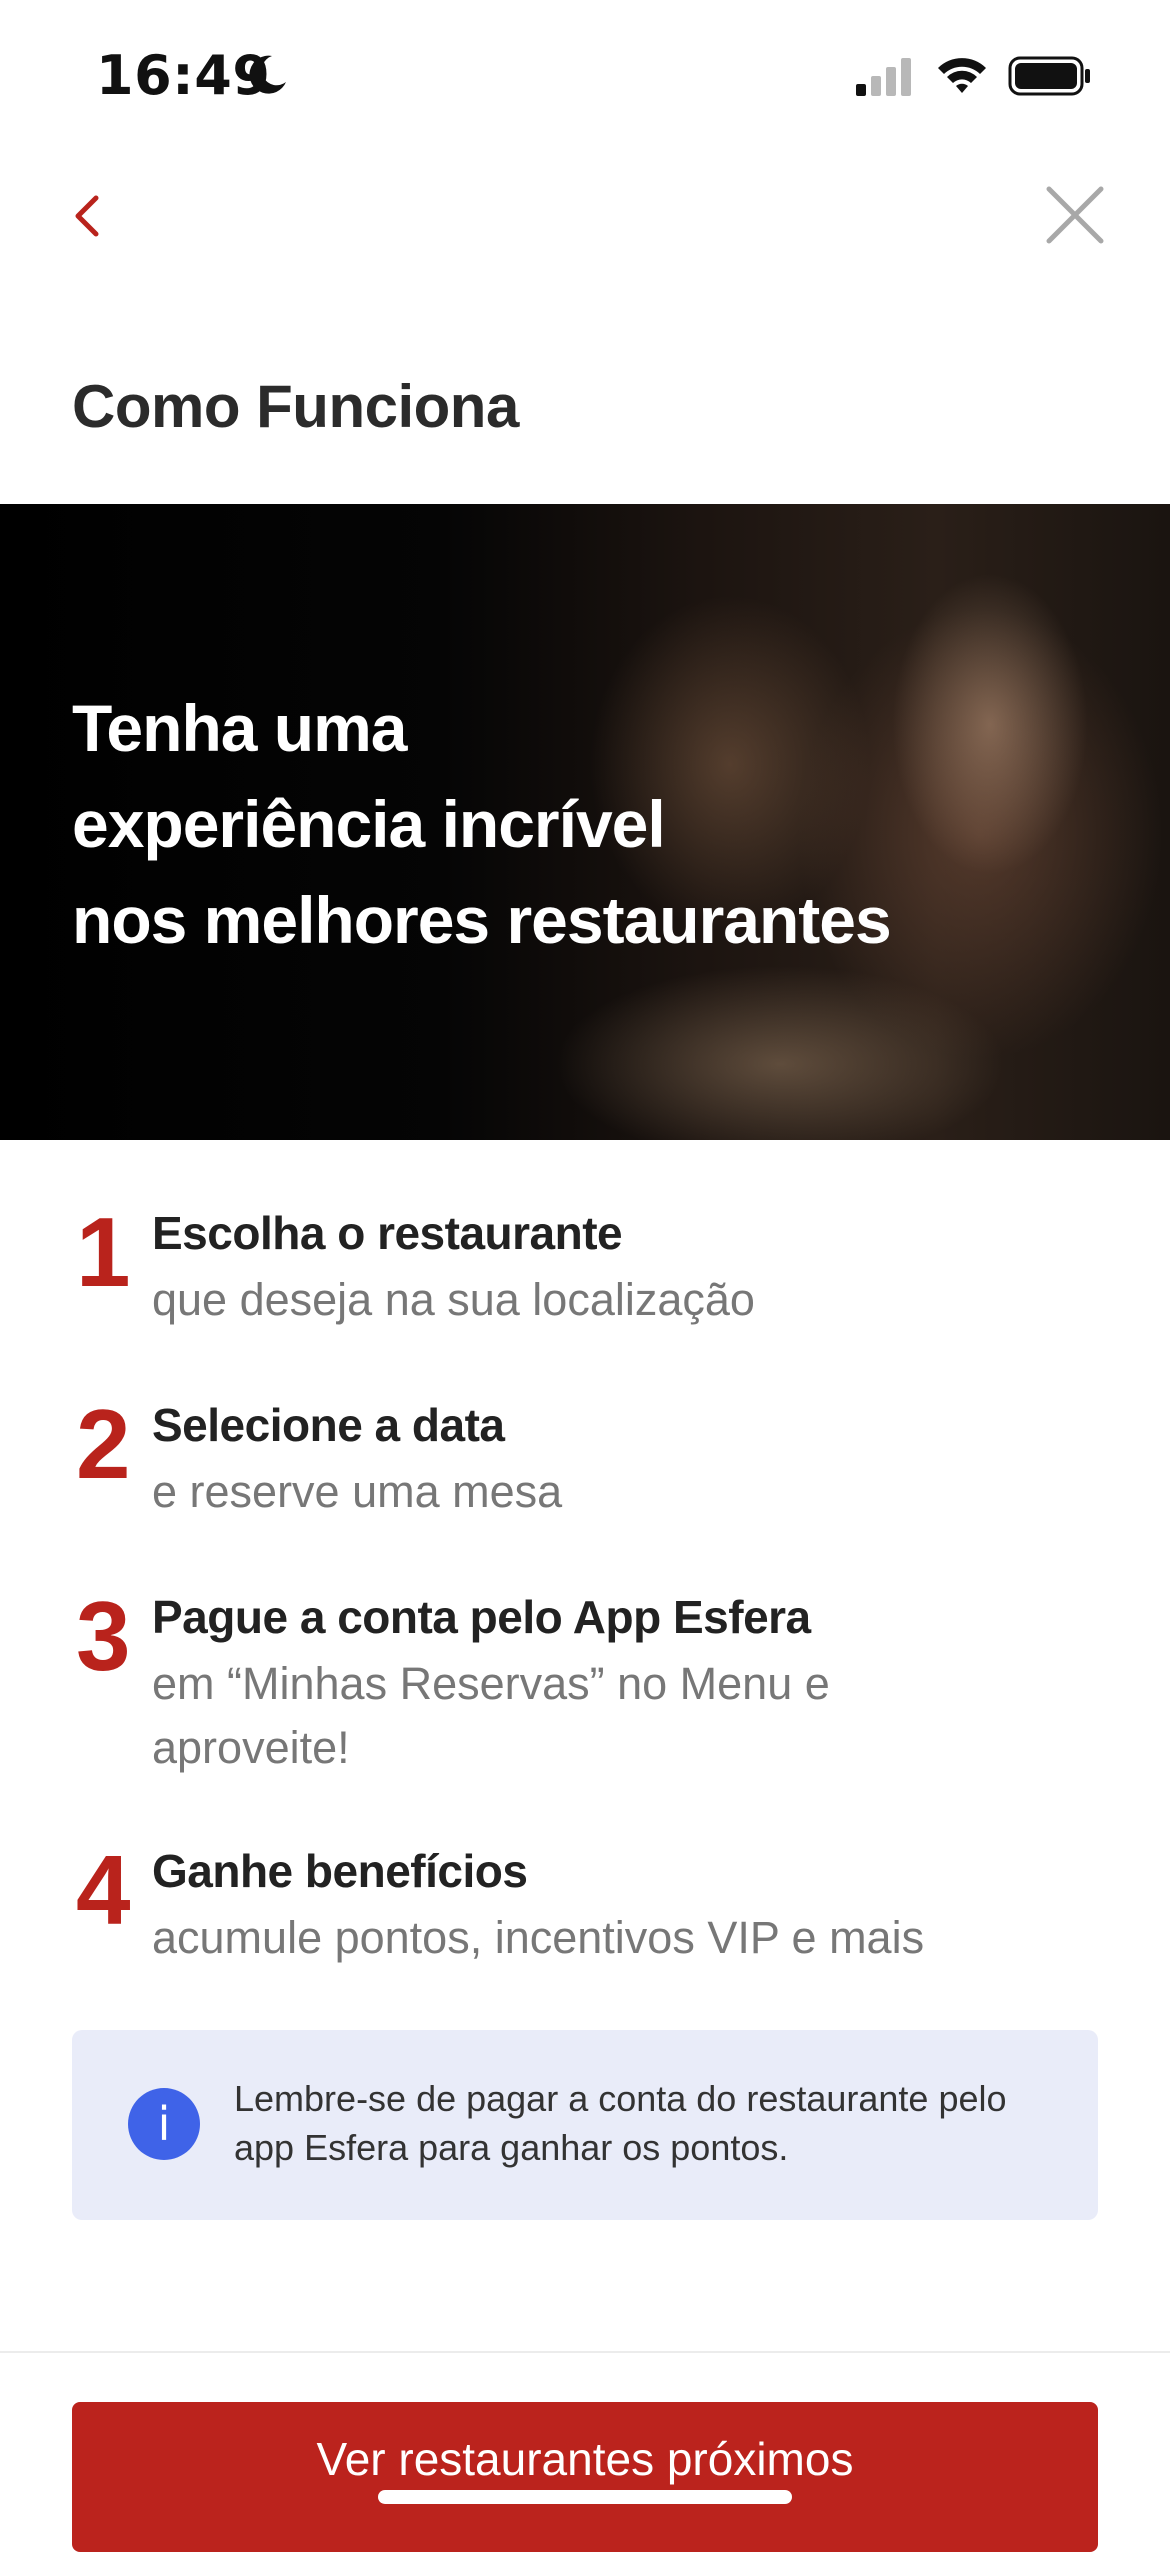 The height and width of the screenshot is (2552, 1170). What do you see at coordinates (453, 1299) in the screenshot?
I see `step-description: que deseja na sua localização` at bounding box center [453, 1299].